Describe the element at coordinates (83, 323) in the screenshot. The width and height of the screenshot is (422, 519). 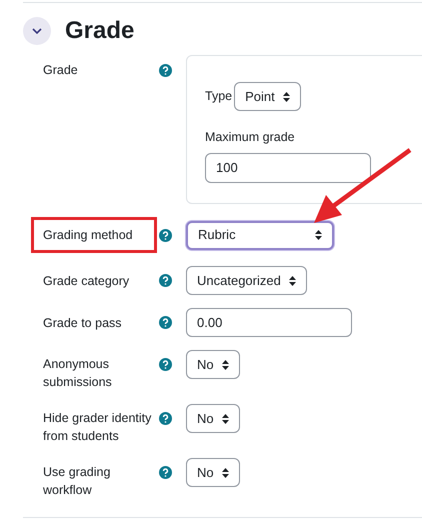
I see `field-label: Grade to pass` at that location.